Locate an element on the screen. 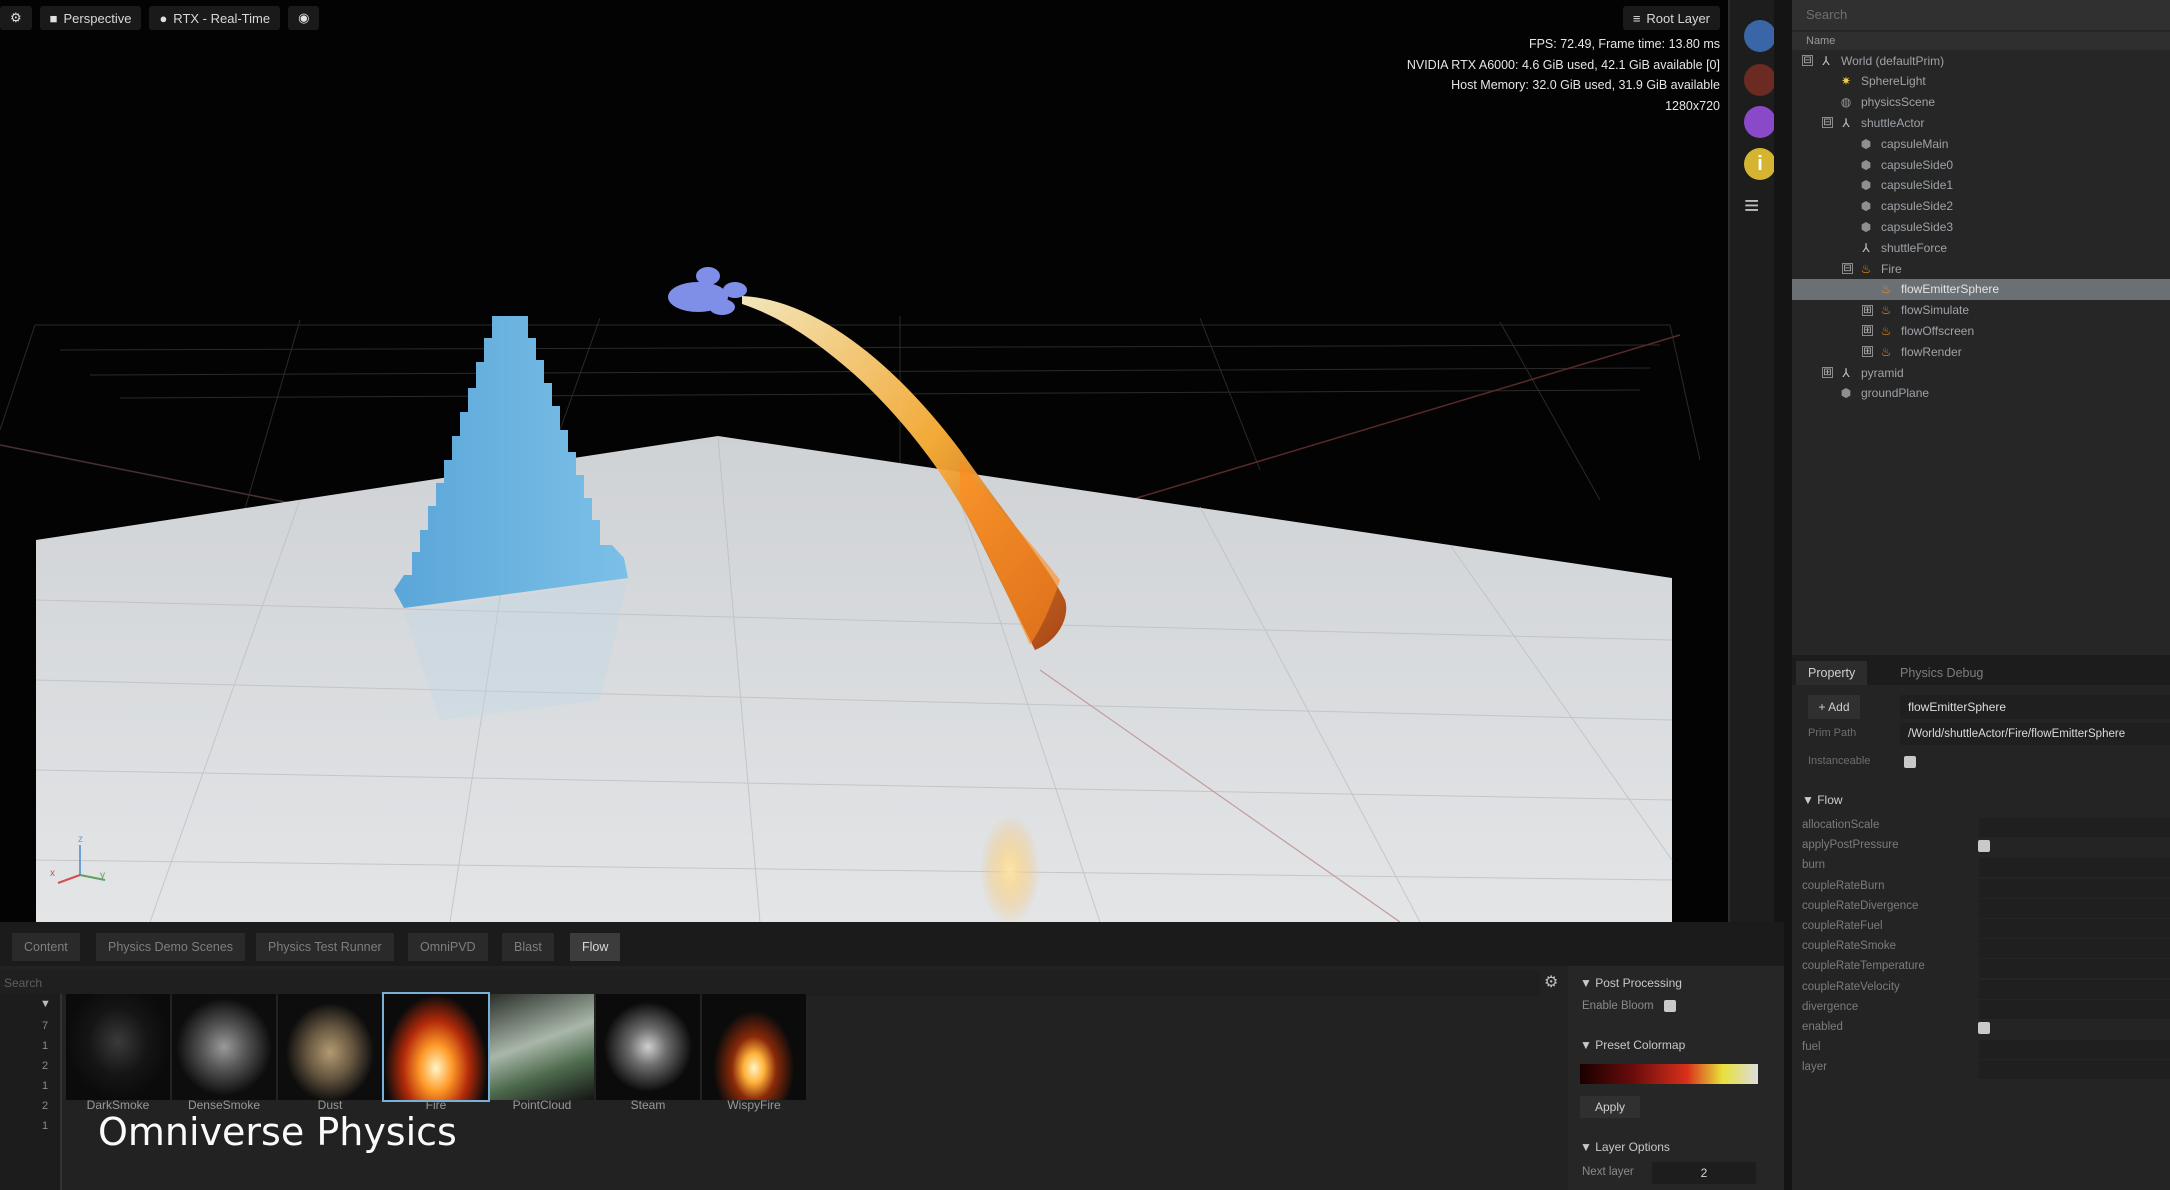 The width and height of the screenshot is (2170, 1190). property-label: fuel is located at coordinates (1811, 1047).